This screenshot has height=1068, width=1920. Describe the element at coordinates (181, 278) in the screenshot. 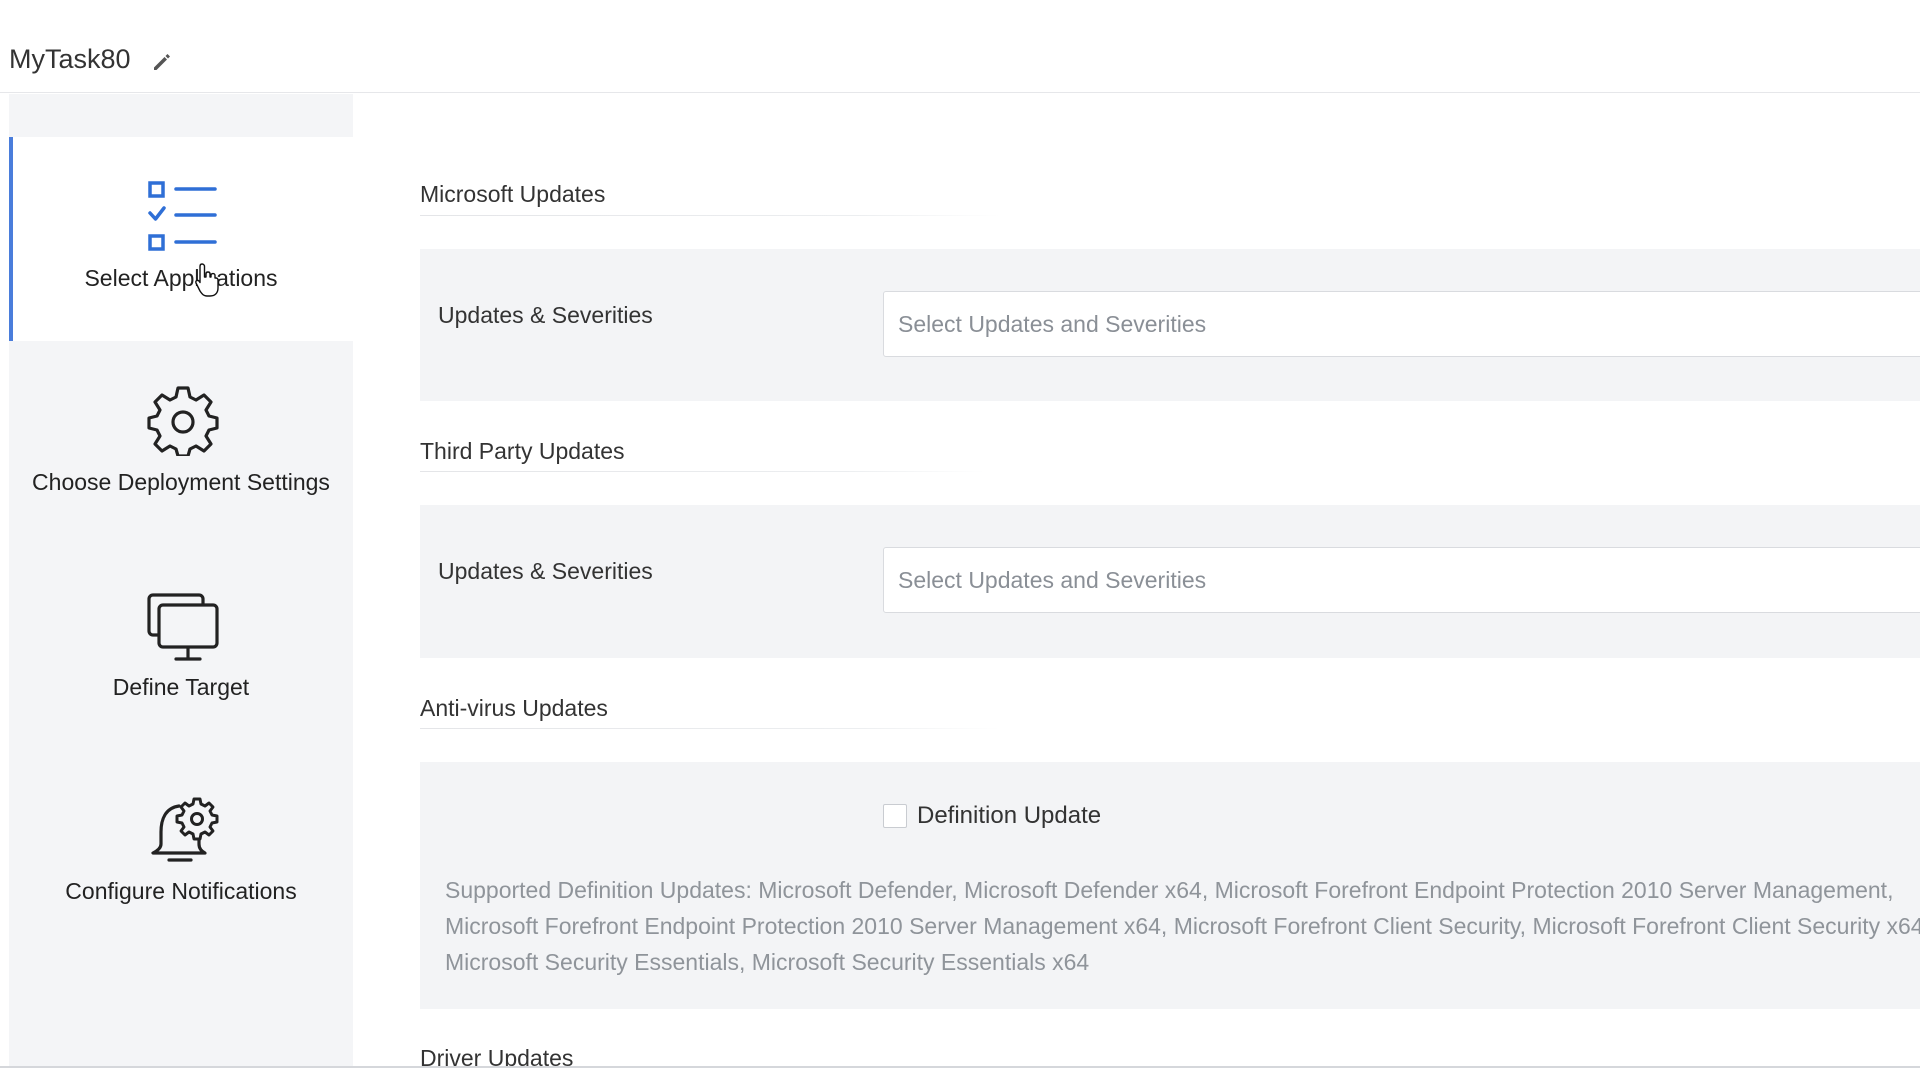

I see `step-label: Select Applications` at that location.